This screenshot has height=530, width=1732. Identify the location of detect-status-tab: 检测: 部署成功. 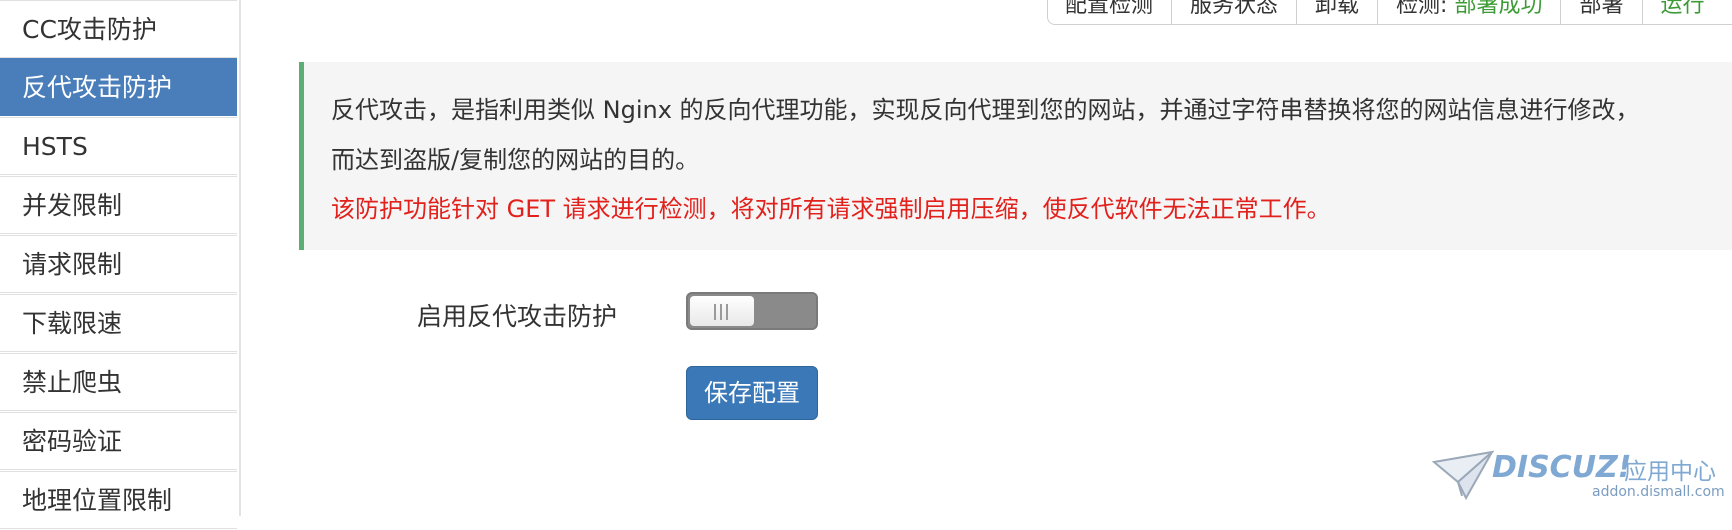
(1468, 12).